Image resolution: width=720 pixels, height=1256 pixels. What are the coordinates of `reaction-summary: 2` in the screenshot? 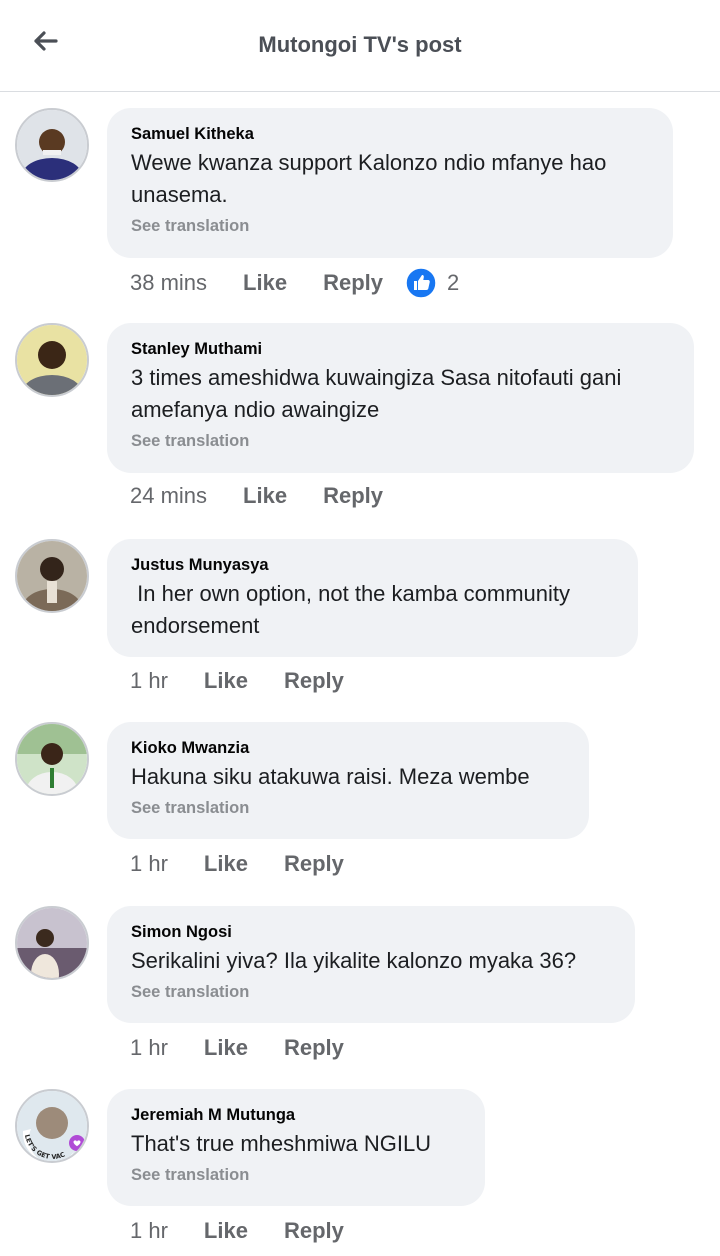 It's located at (432, 283).